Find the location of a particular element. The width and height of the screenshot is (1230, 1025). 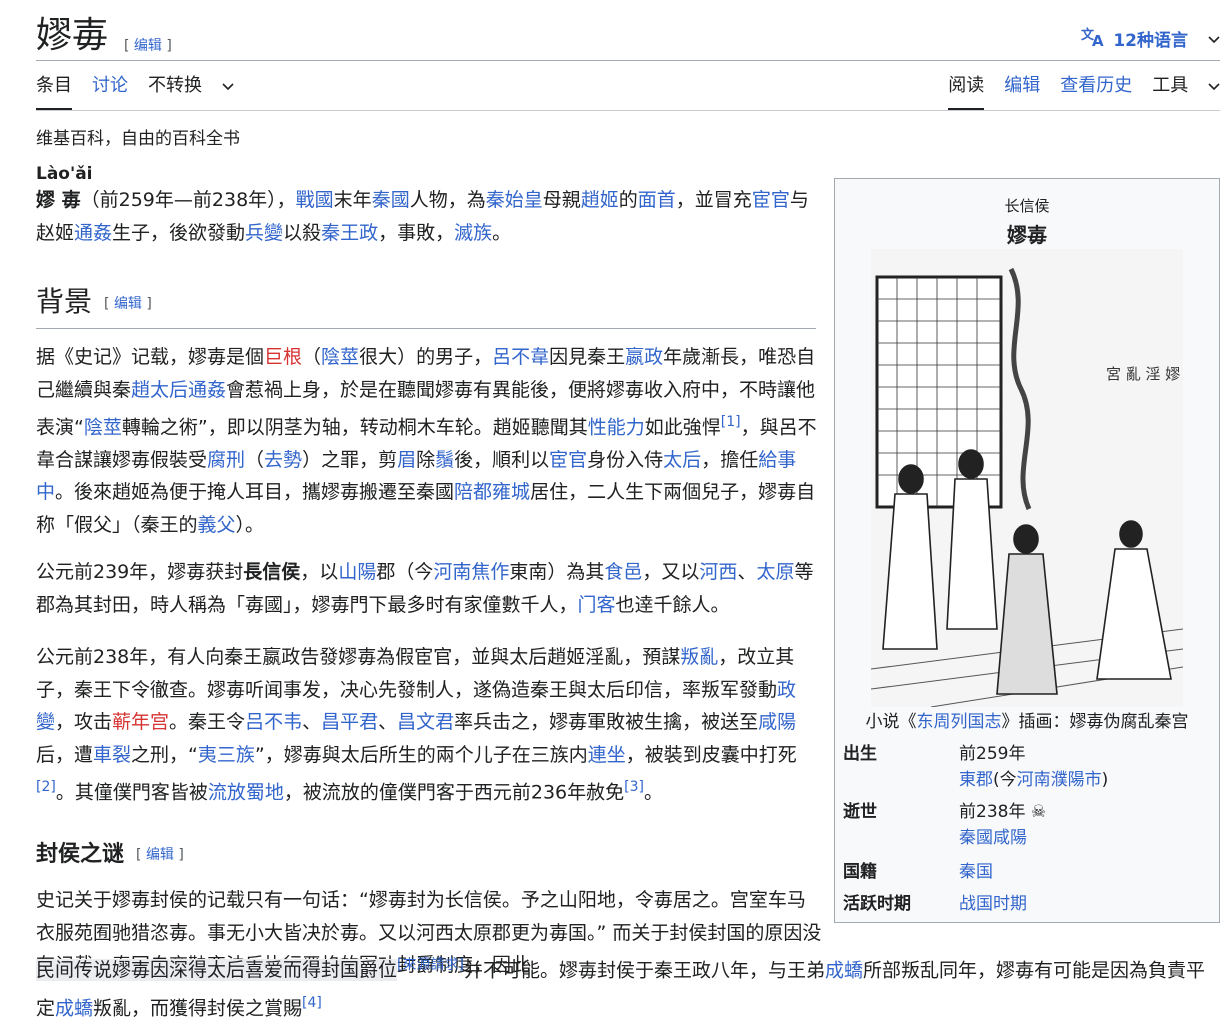

text: 也逹千餘人。 is located at coordinates (672, 604).